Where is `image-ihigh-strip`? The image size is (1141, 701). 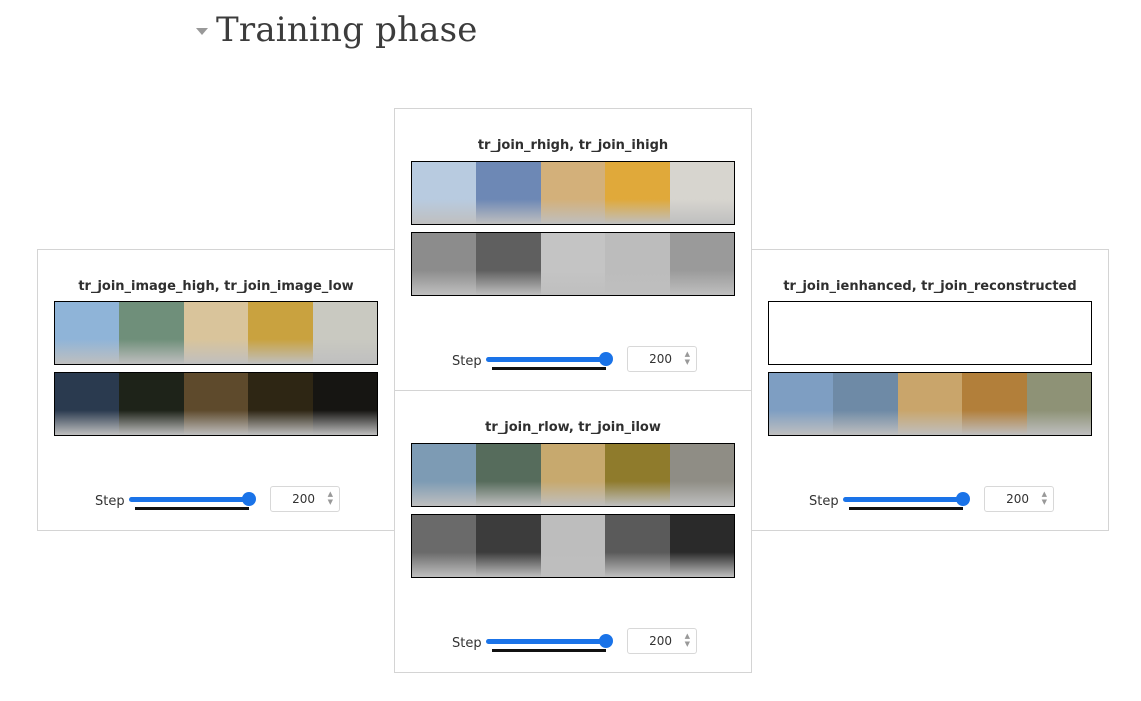
image-ihigh-strip is located at coordinates (573, 264).